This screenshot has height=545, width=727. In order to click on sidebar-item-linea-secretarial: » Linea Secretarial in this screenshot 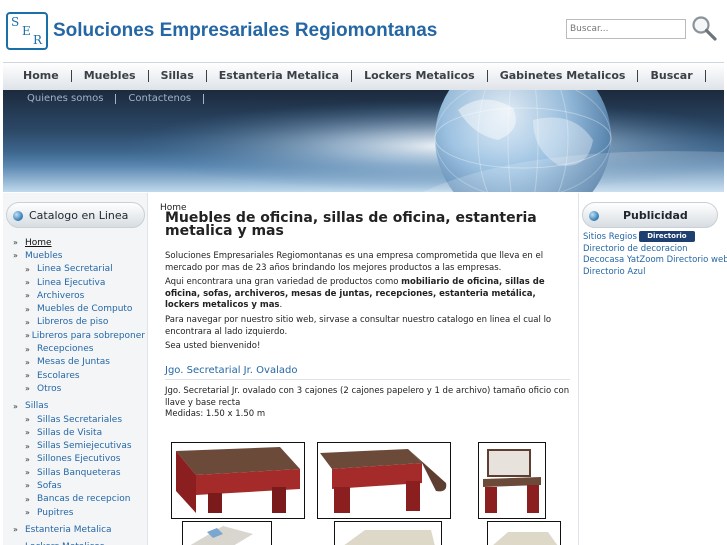, I will do `click(79, 269)`.